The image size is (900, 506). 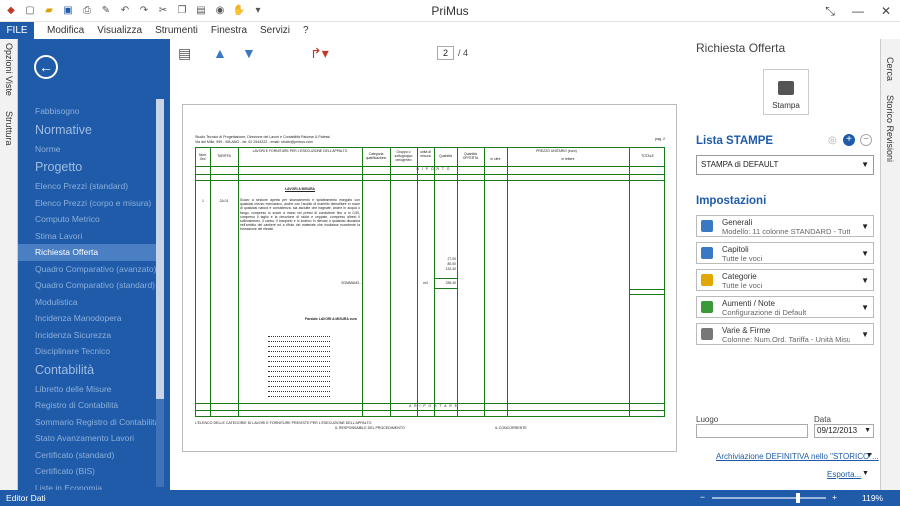 I want to click on setting-4: Aumenti / Note Configurazione di Default ▼, so click(x=785, y=307).